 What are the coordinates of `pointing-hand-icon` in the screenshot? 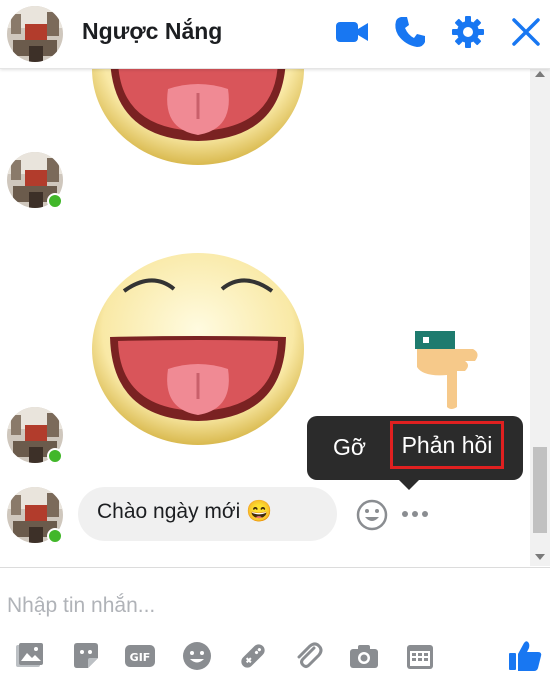 It's located at (448, 371).